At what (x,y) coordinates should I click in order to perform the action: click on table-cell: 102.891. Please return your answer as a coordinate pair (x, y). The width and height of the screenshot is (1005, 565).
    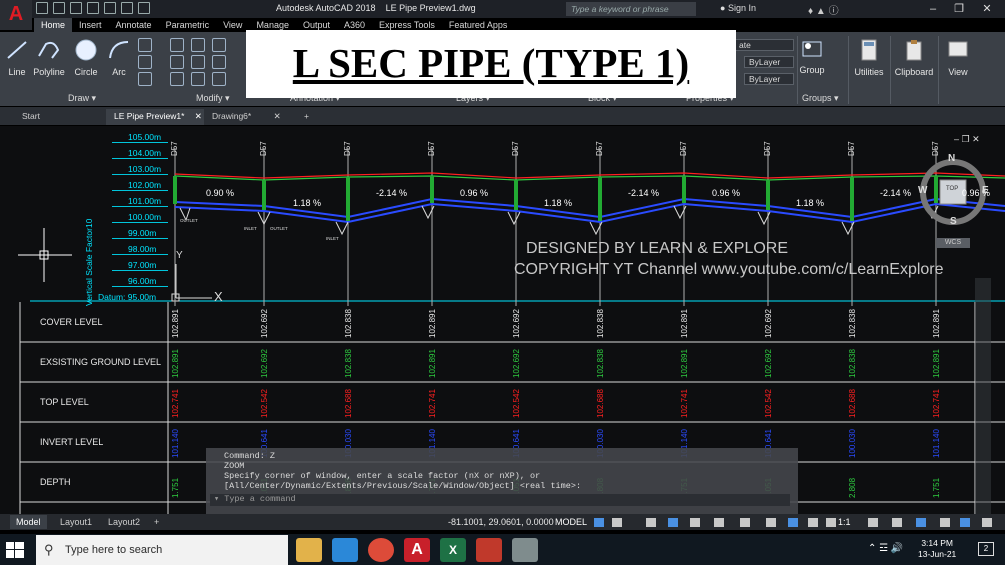
    Looking at the image, I should click on (175, 363).